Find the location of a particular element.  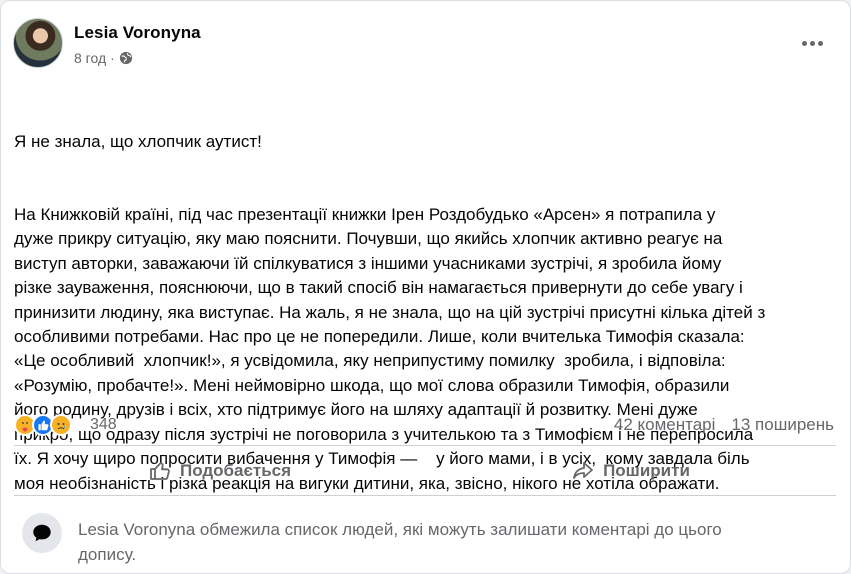

shares-count: 13 поширень is located at coordinates (782, 425).